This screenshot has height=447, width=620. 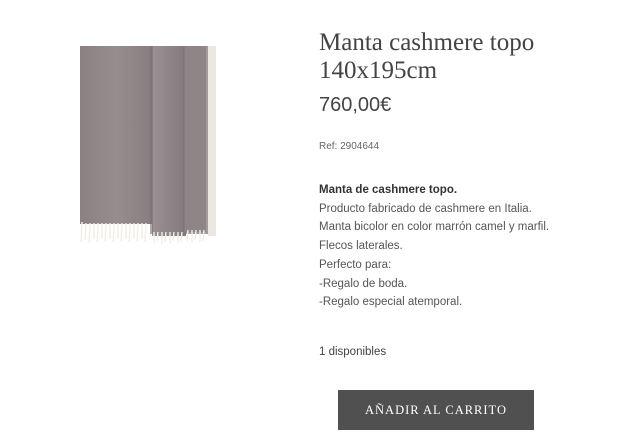 I want to click on product-title: Manta cashmere topo 140x195cm, so click(x=427, y=56).